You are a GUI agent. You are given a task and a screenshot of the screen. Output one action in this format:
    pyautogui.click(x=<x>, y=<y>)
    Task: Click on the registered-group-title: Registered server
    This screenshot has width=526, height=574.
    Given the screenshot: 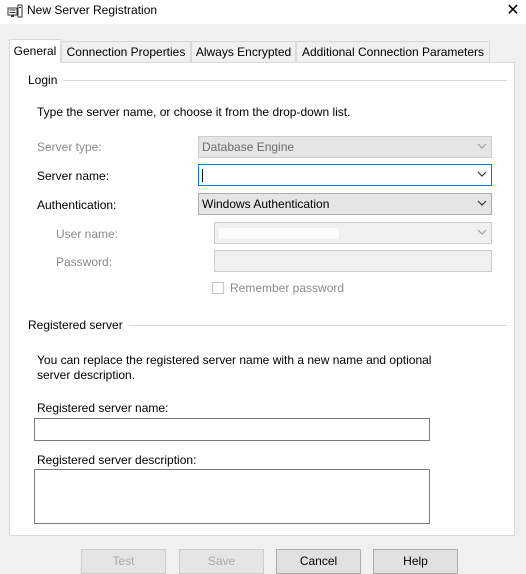 What is the action you would take?
    pyautogui.click(x=78, y=325)
    